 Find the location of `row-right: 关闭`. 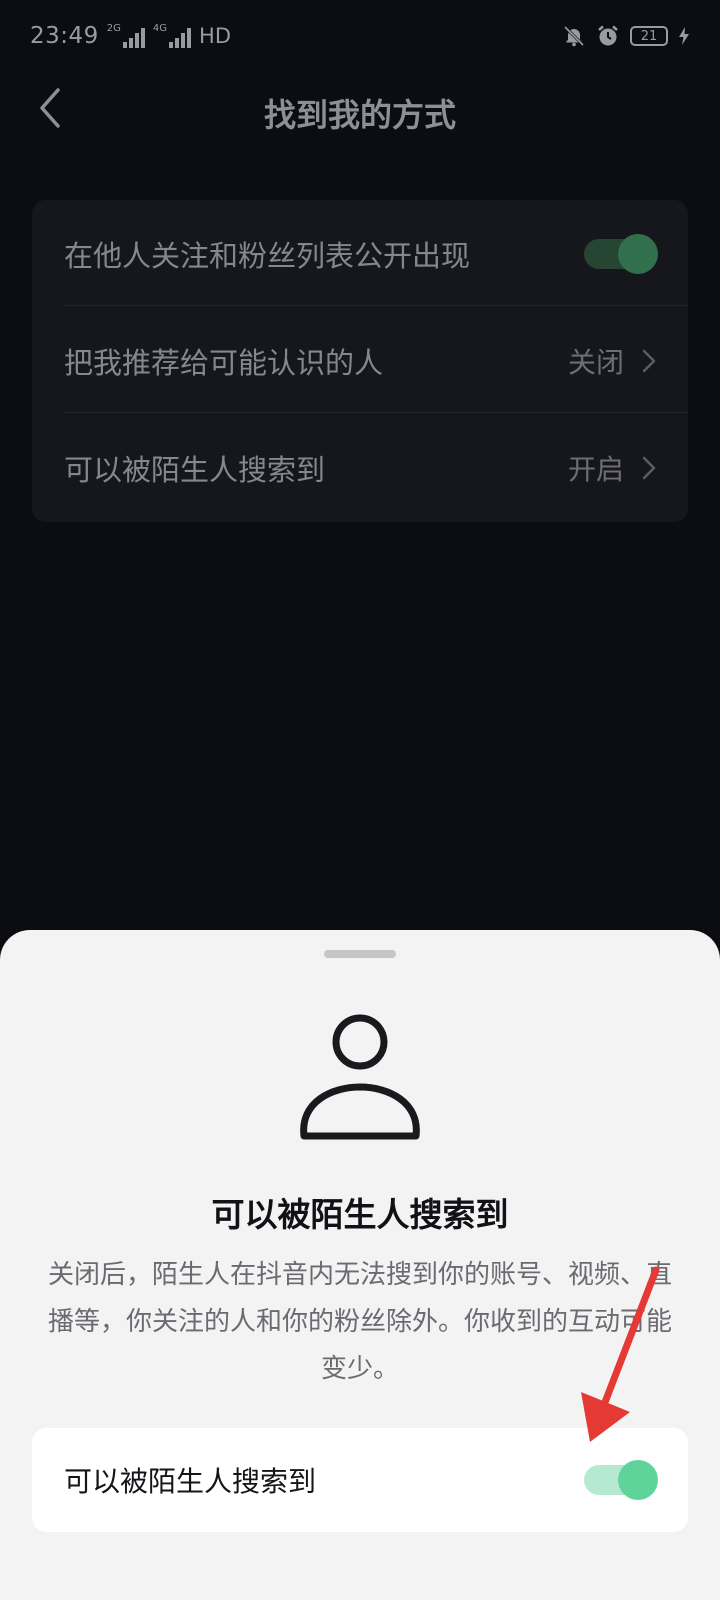

row-right: 关闭 is located at coordinates (612, 361).